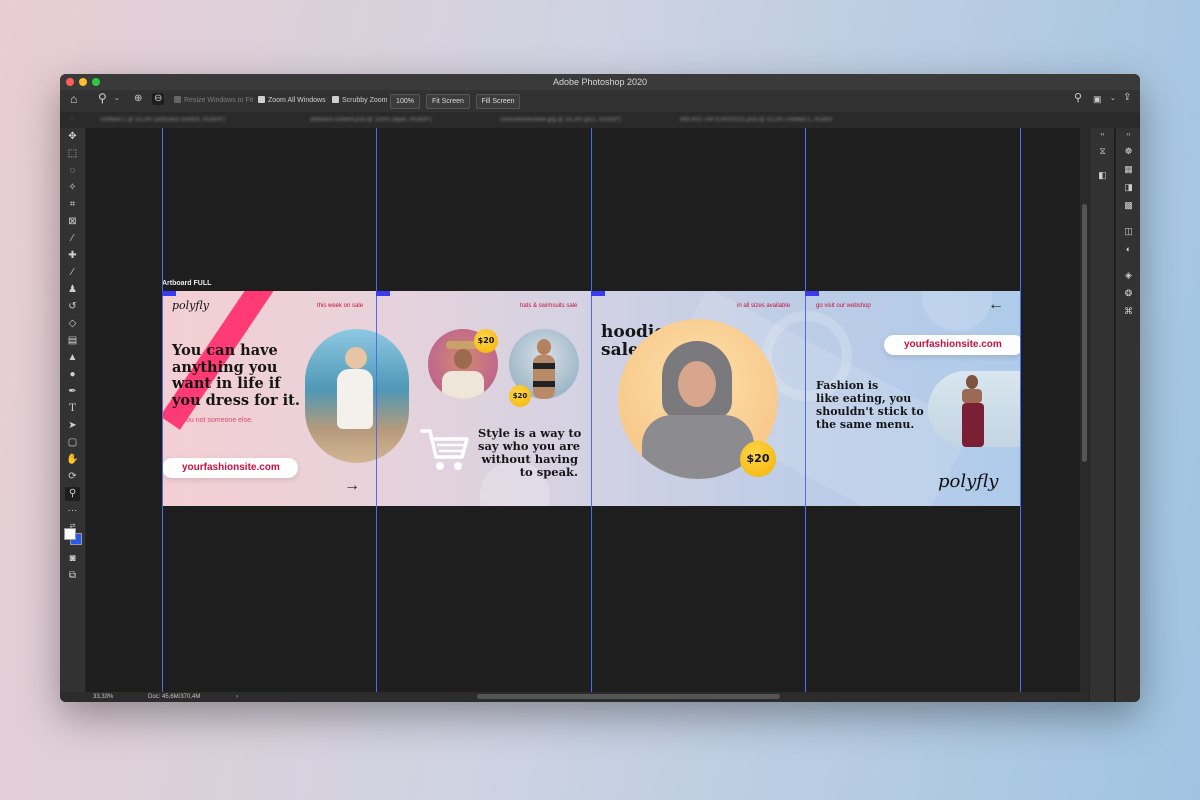 This screenshot has height=800, width=1200. I want to click on document-size: Doc: 45,6M/370,4M, so click(174, 697).